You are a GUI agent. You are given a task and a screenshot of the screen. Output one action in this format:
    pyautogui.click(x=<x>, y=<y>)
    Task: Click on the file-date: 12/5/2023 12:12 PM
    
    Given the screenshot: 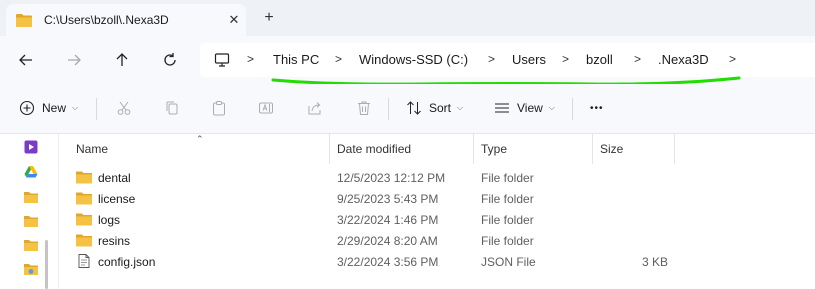 What is the action you would take?
    pyautogui.click(x=391, y=177)
    